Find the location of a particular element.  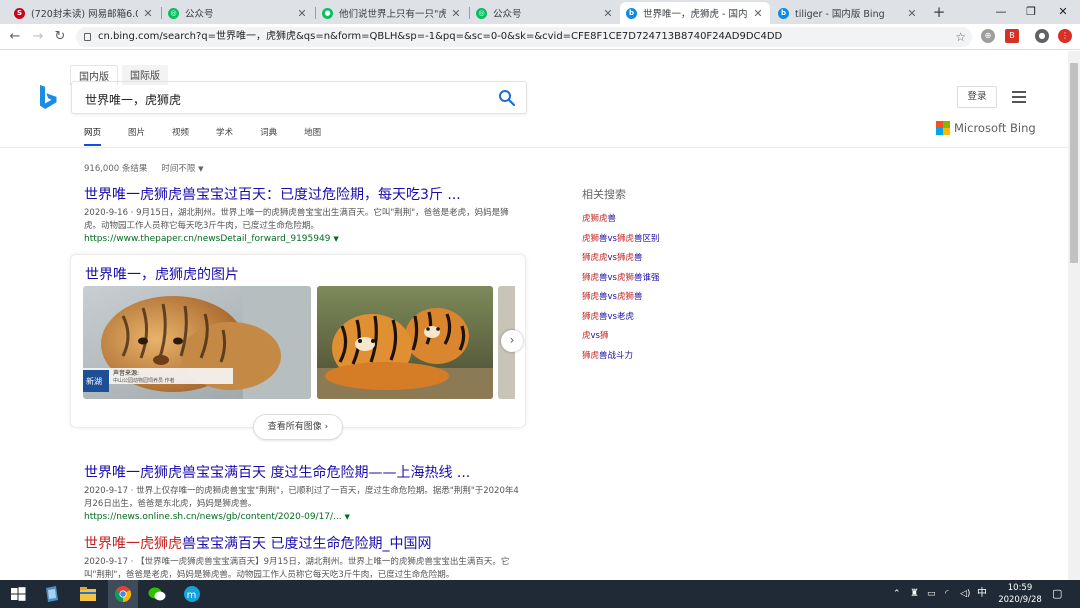

app-icon: m is located at coordinates (192, 594).